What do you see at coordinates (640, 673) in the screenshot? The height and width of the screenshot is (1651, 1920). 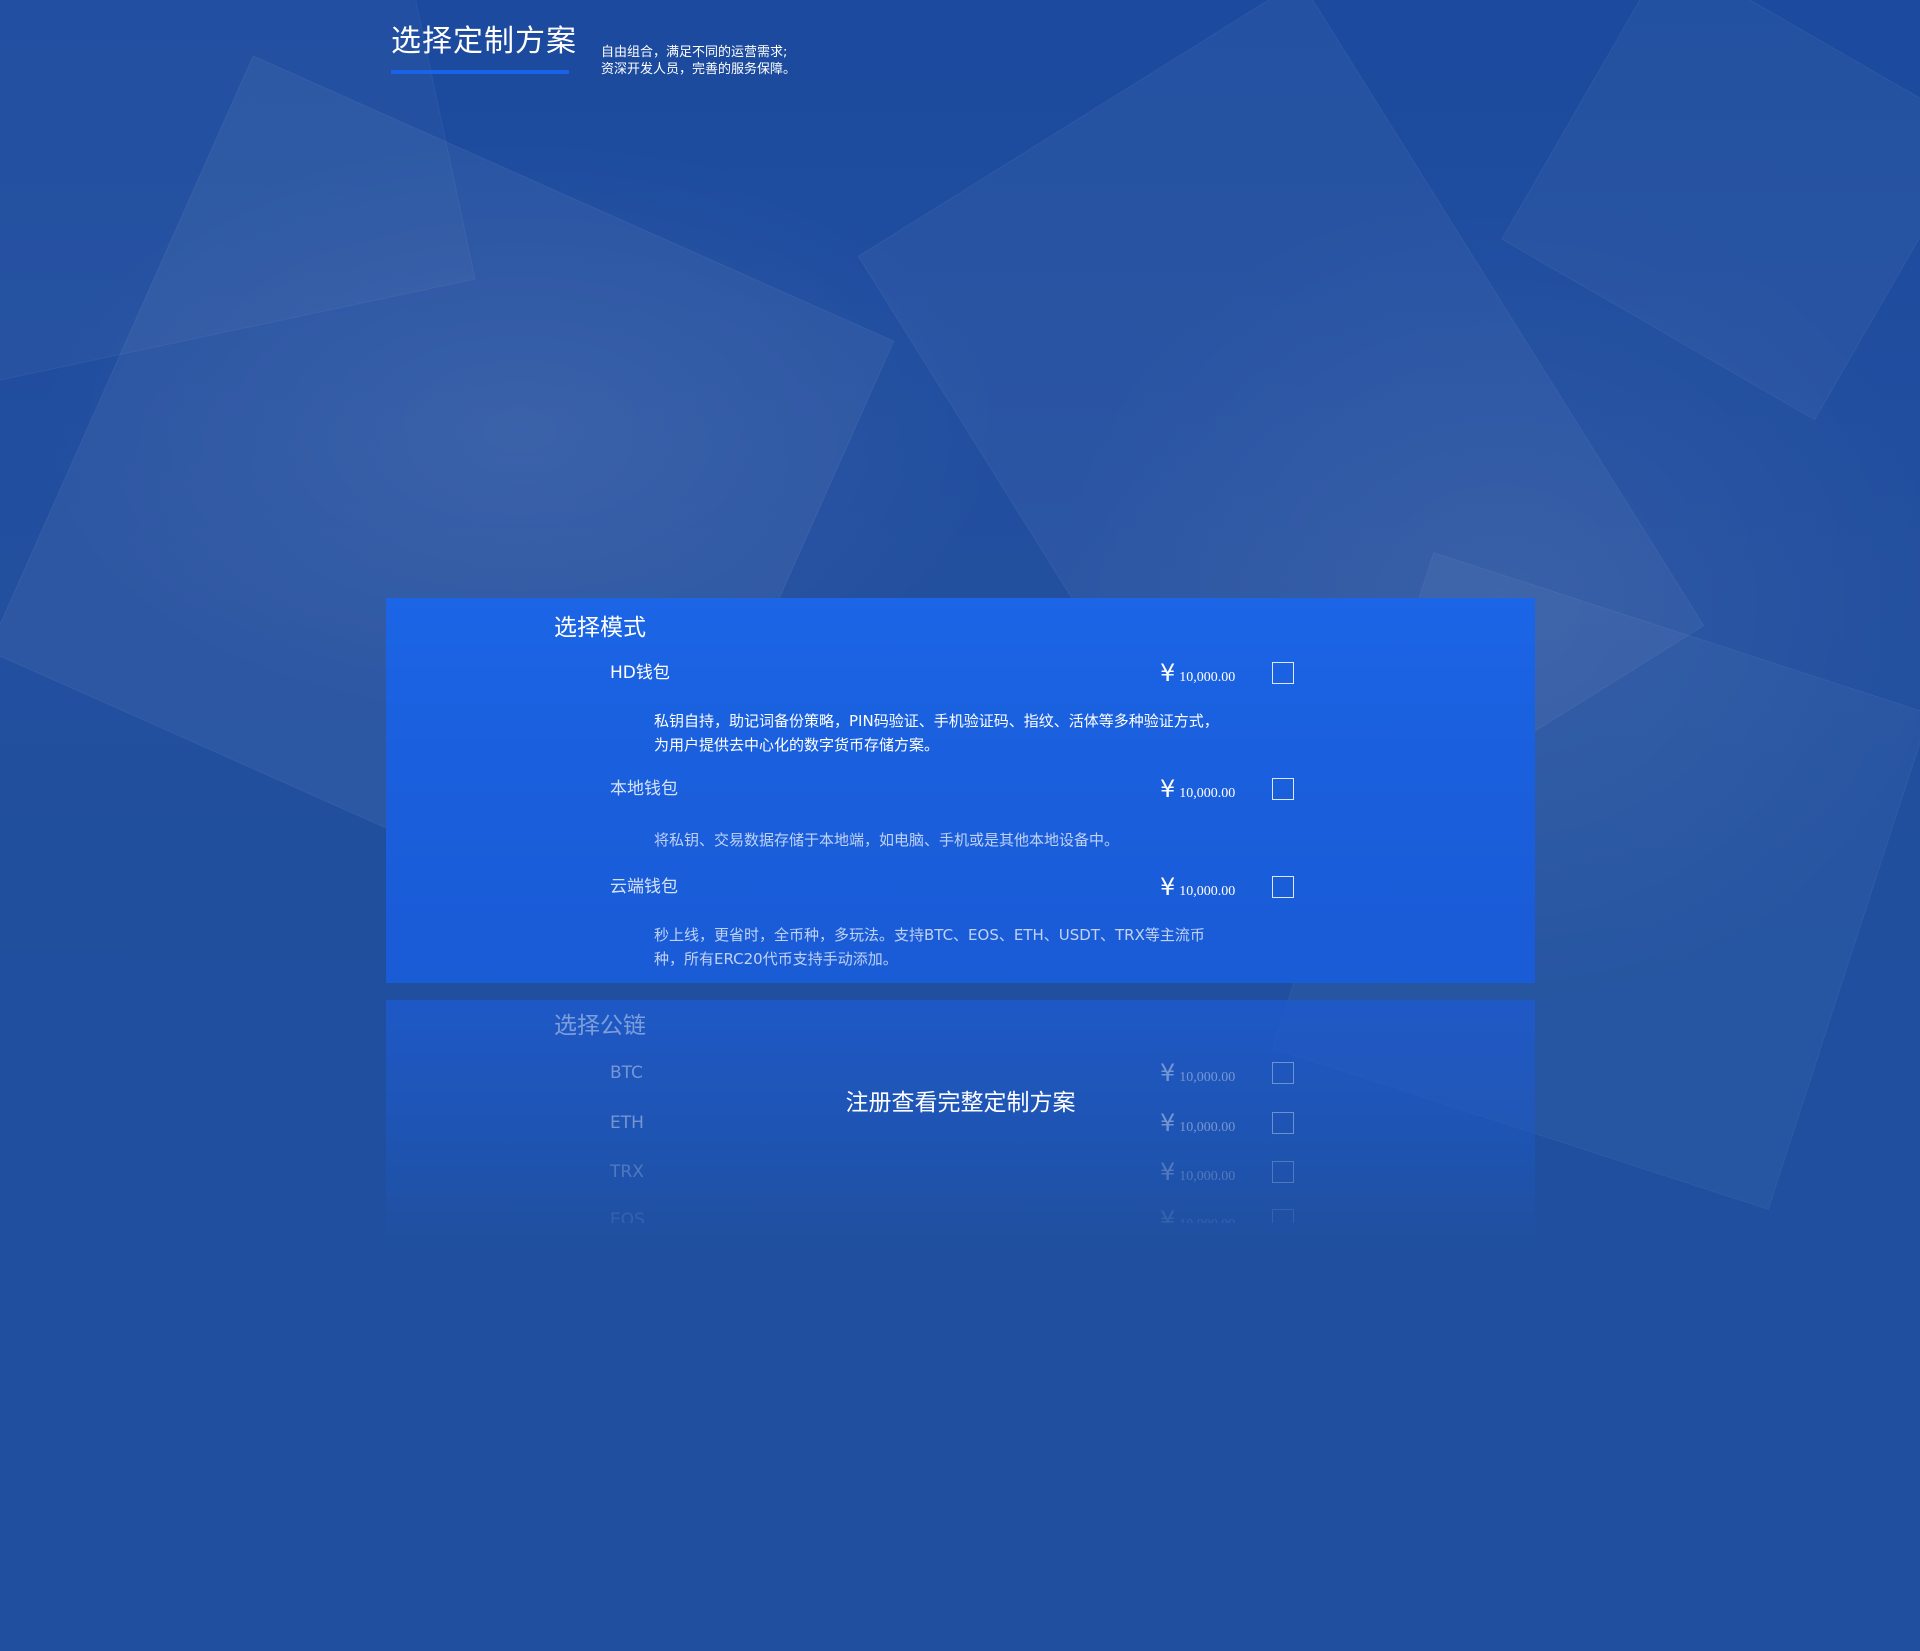 I see `option-name: HD钱包` at bounding box center [640, 673].